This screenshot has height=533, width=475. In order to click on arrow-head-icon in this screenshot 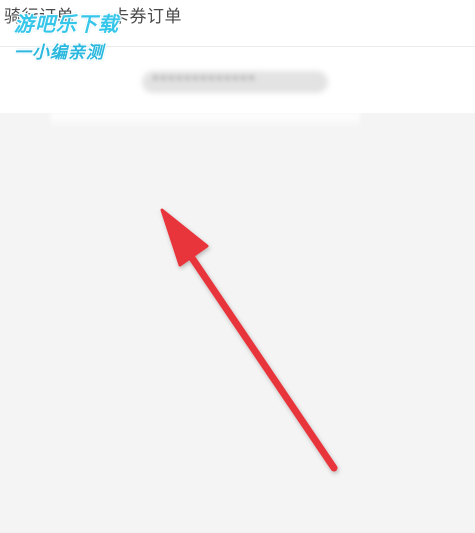, I will do `click(184, 237)`.